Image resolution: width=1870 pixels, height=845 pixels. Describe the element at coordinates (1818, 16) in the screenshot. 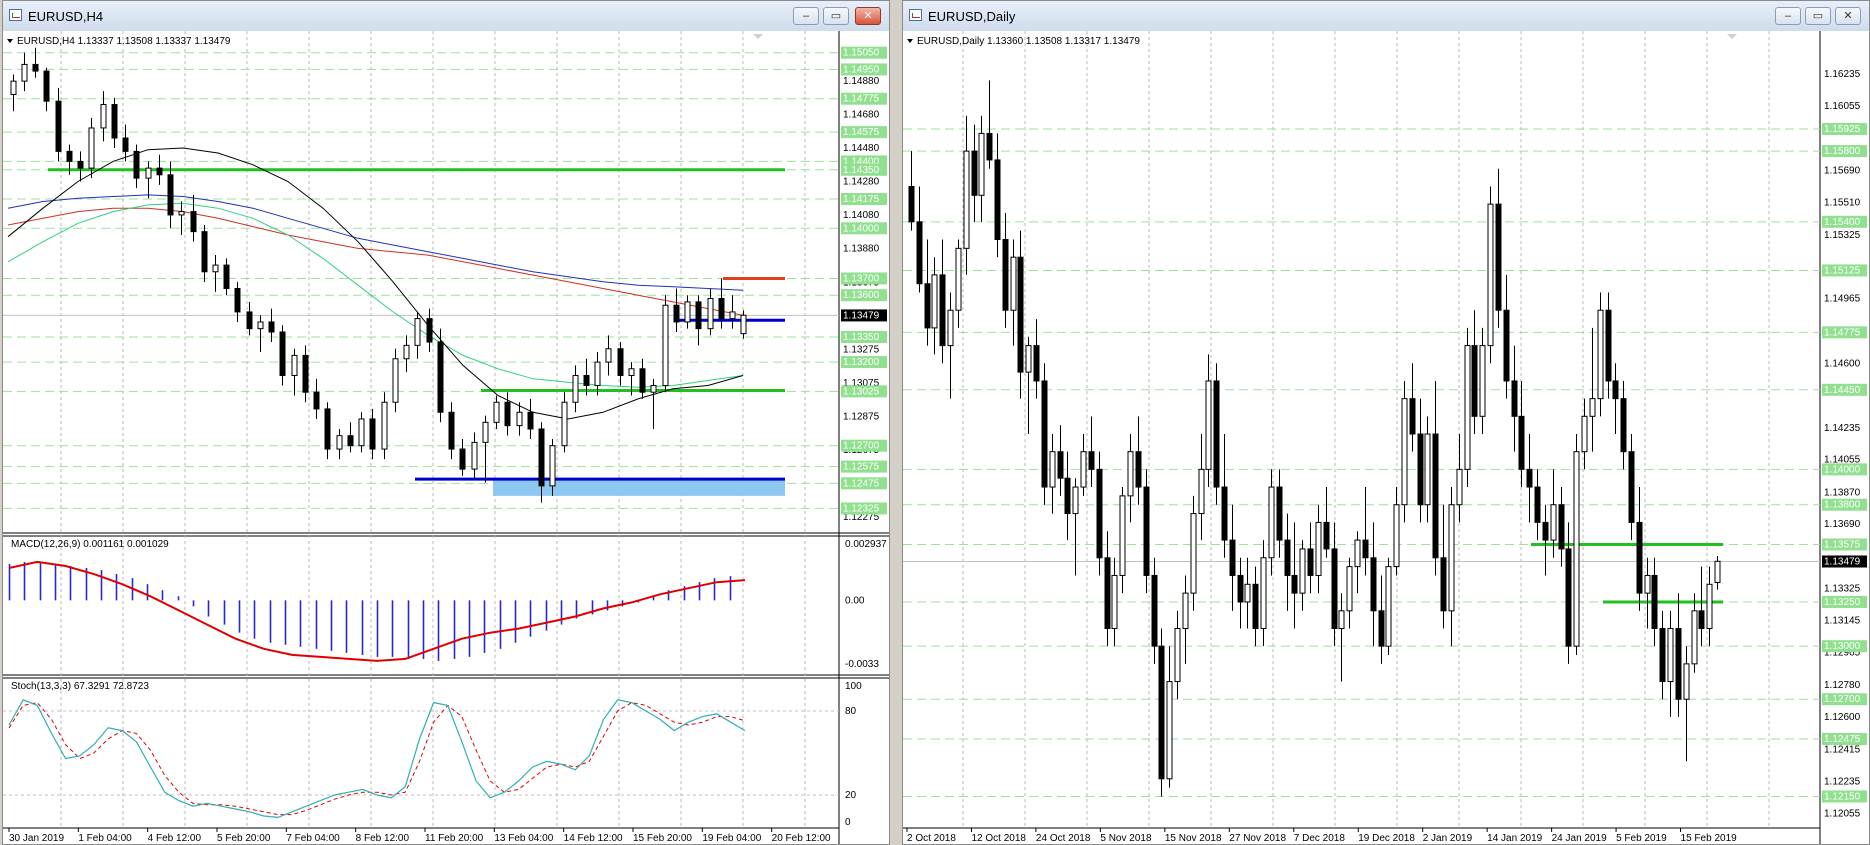

I see `daily-restore-button: ▭` at that location.